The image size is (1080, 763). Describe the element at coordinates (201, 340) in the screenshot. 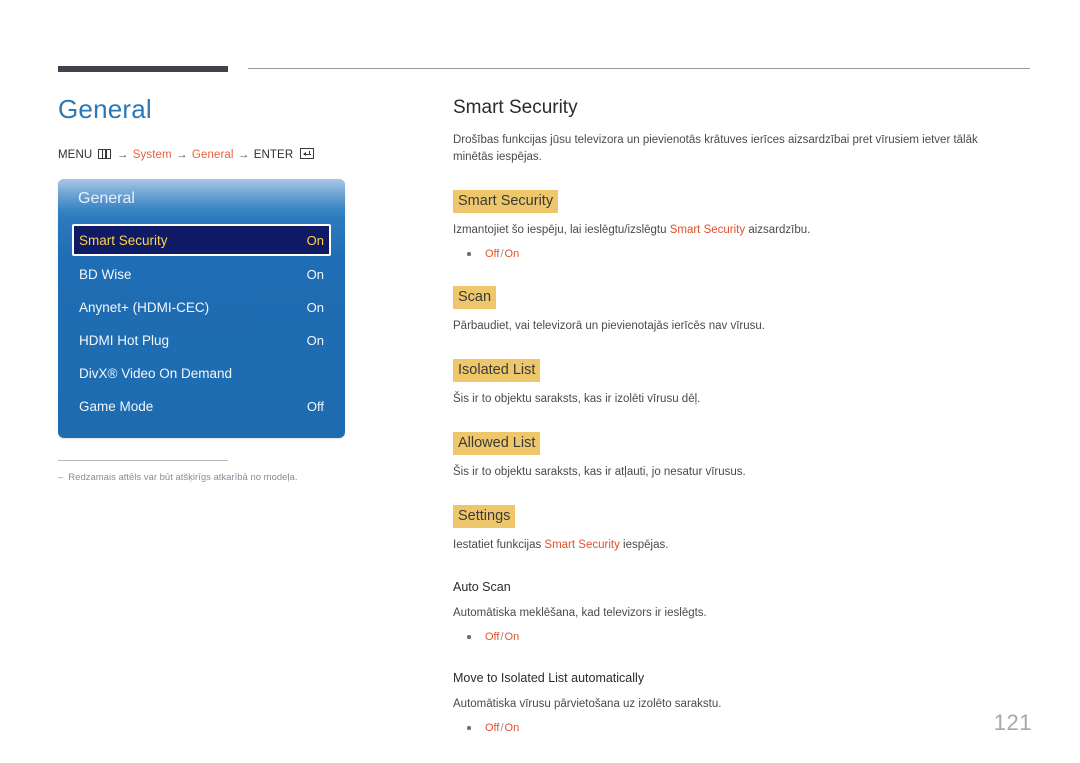

I see `osd-row-hdmi-hot-plug: HDMI Hot Plug On` at that location.